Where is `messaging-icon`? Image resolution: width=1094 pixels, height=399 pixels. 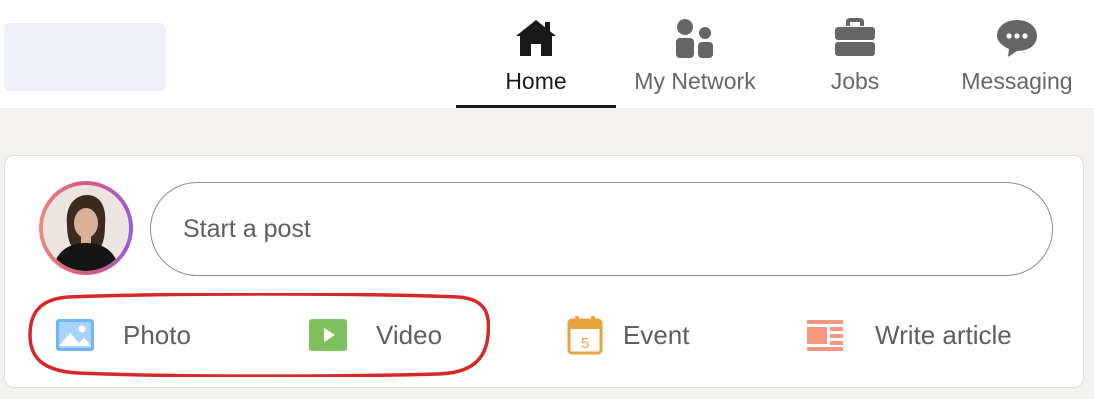 messaging-icon is located at coordinates (1017, 38).